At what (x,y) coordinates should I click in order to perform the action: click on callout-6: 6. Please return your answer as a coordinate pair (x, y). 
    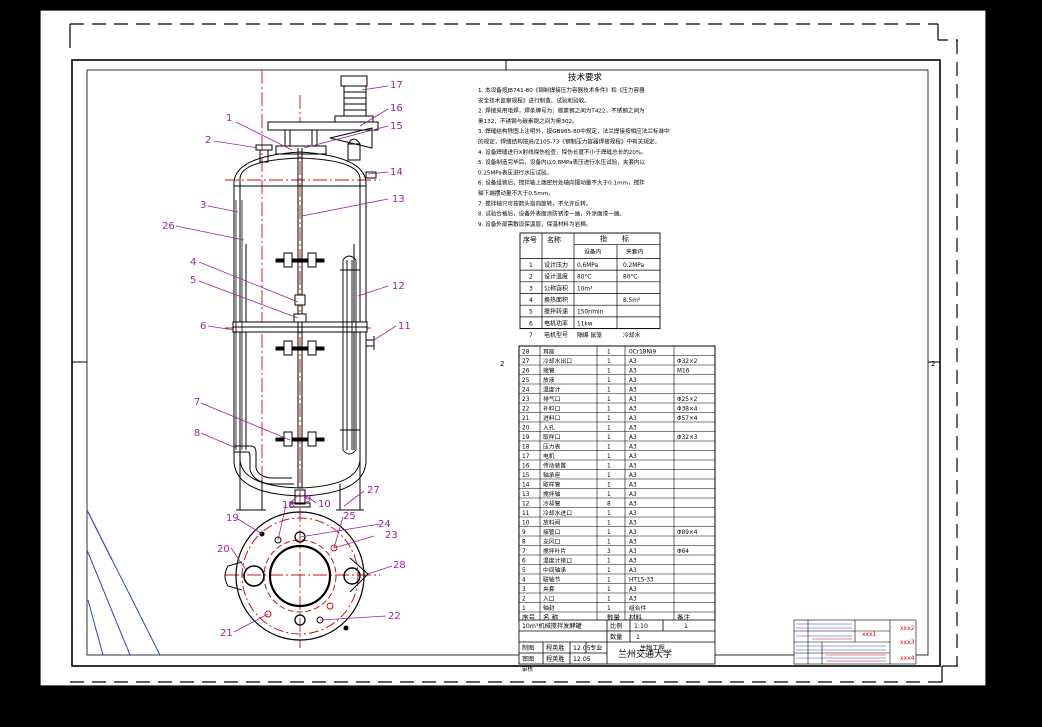
    Looking at the image, I should click on (203, 326).